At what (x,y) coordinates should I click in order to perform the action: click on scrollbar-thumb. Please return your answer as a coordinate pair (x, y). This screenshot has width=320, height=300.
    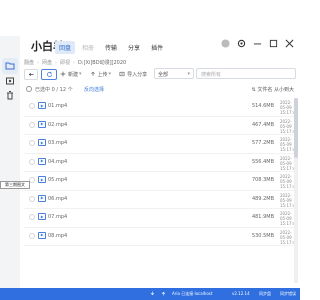
    Looking at the image, I should click on (296, 128).